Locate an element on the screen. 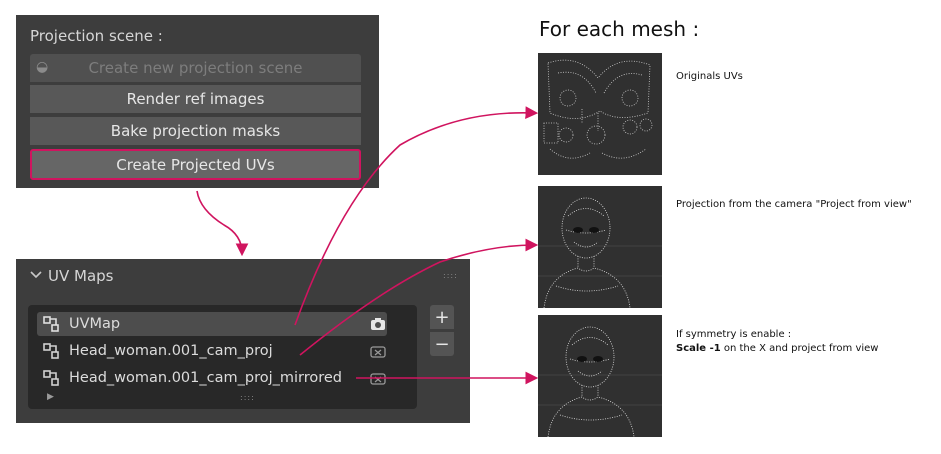 This screenshot has height=454, width=941. arrow-to-original-uvs is located at coordinates (416, 216).